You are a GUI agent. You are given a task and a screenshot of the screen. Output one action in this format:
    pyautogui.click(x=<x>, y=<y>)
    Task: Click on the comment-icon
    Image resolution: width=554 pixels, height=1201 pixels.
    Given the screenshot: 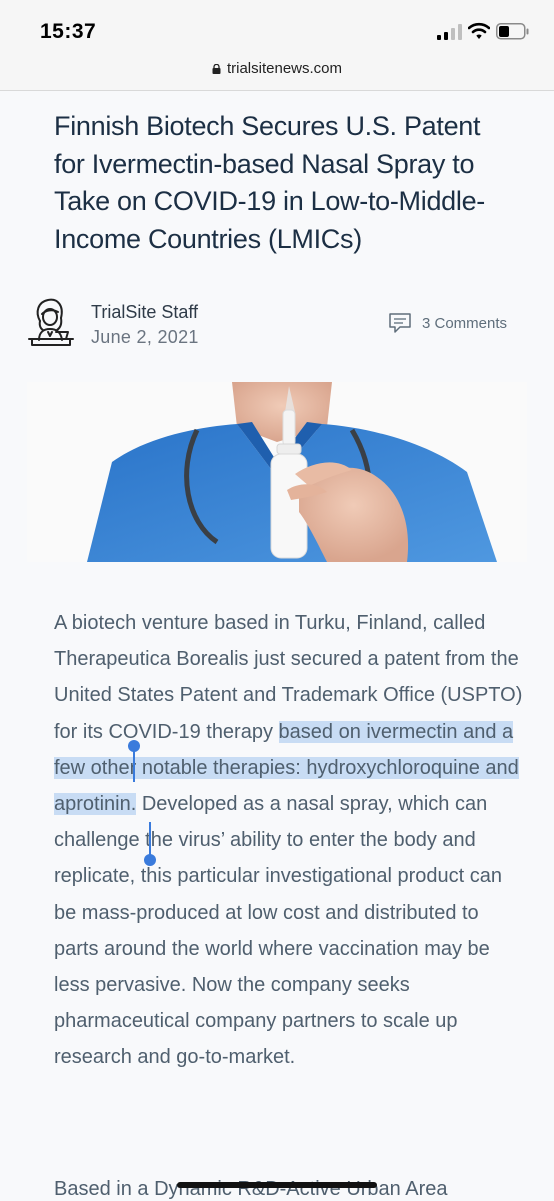 What is the action you would take?
    pyautogui.click(x=400, y=323)
    